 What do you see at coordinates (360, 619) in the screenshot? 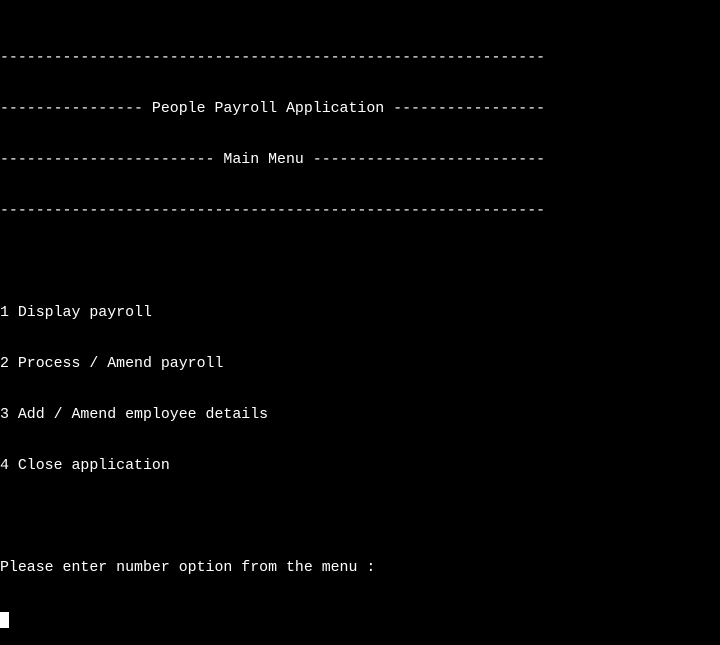
I see `command-input-line` at bounding box center [360, 619].